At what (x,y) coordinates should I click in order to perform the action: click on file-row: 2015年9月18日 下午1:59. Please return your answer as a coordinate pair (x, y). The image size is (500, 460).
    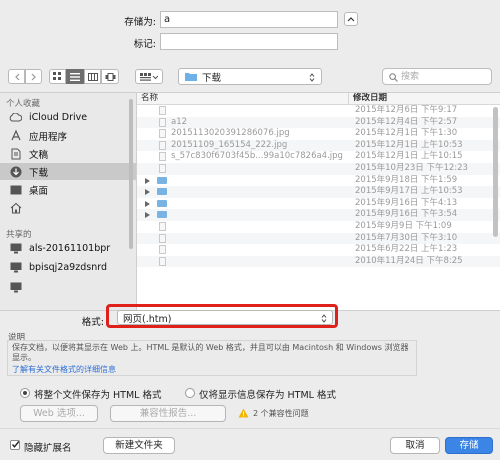
    Looking at the image, I should click on (318, 181).